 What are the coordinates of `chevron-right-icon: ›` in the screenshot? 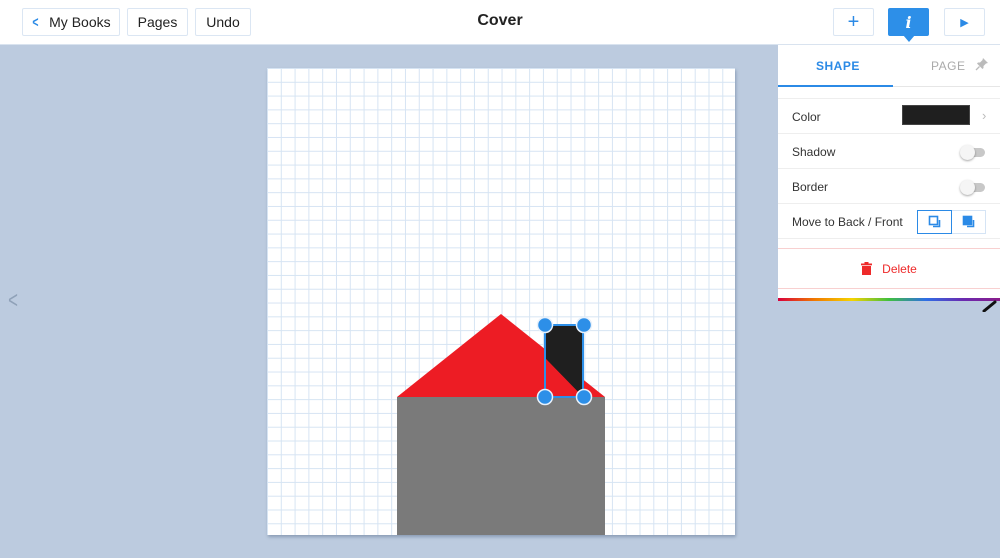 It's located at (984, 115).